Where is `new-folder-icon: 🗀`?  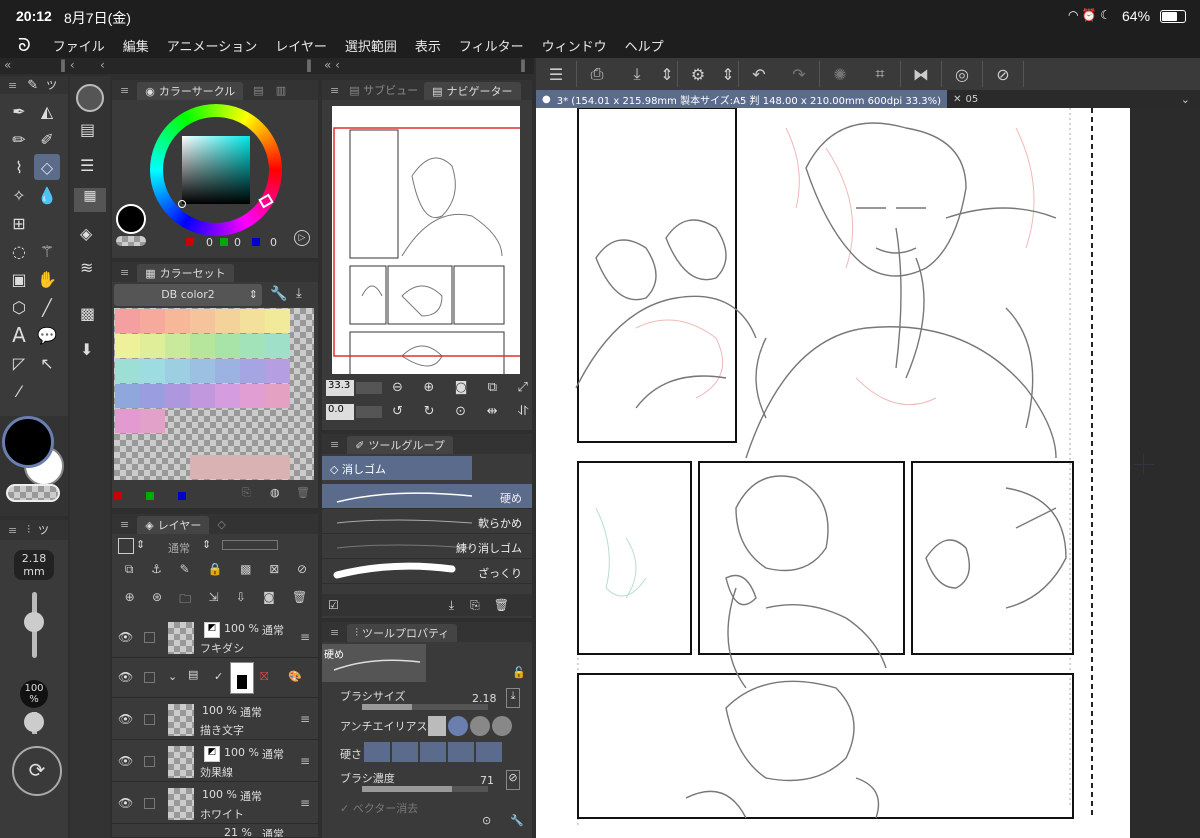
new-folder-icon: 🗀 is located at coordinates (185, 599).